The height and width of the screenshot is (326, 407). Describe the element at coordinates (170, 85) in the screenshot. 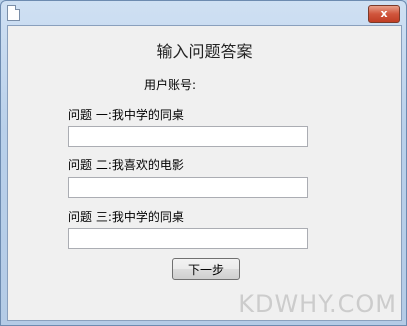

I see `account-label: 用户账号:` at that location.